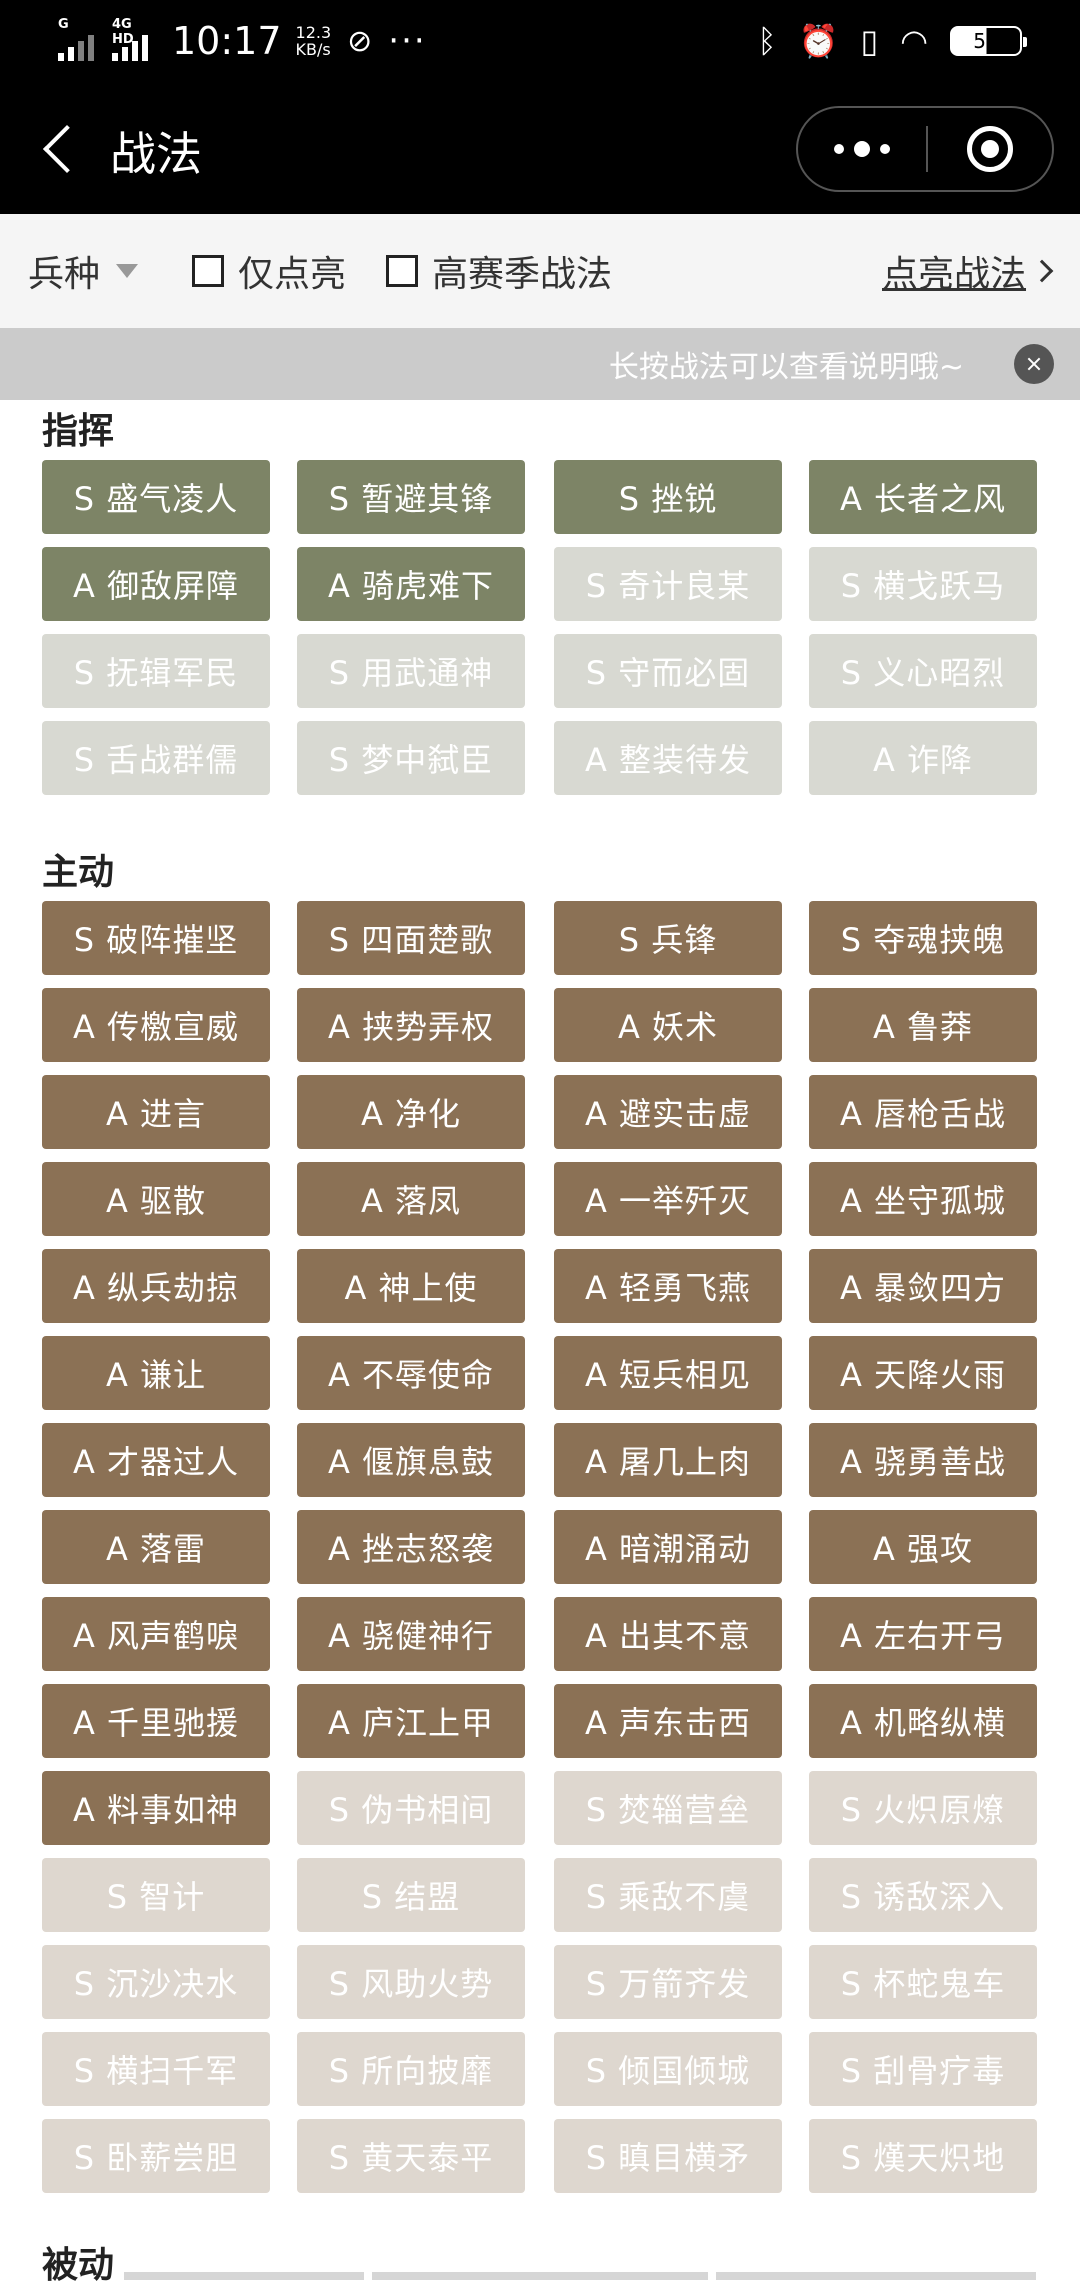  Describe the element at coordinates (668, 1286) in the screenshot. I see `skill-button: A 轻勇飞燕` at that location.